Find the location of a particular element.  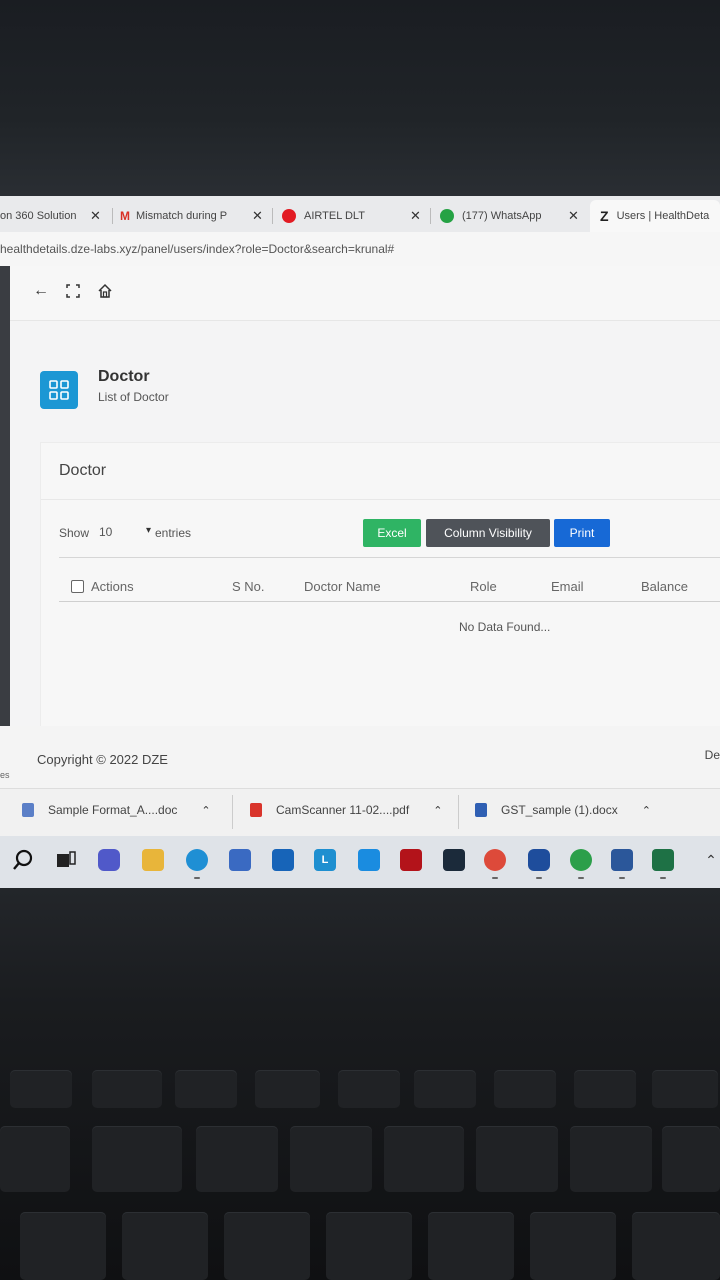

chevron-down-icon: ▾ is located at coordinates (148, 530).